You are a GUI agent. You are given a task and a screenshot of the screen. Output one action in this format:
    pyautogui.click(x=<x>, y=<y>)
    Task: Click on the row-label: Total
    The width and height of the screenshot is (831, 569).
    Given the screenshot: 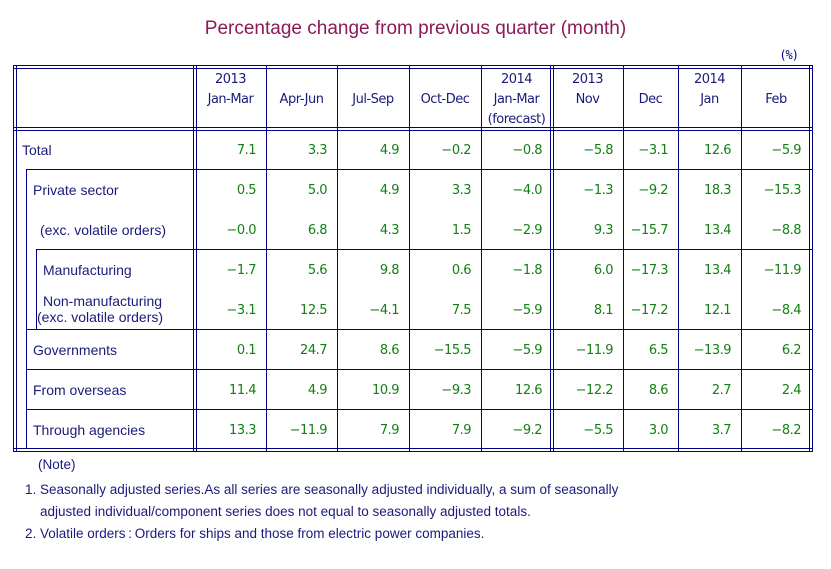 What is the action you would take?
    pyautogui.click(x=37, y=150)
    